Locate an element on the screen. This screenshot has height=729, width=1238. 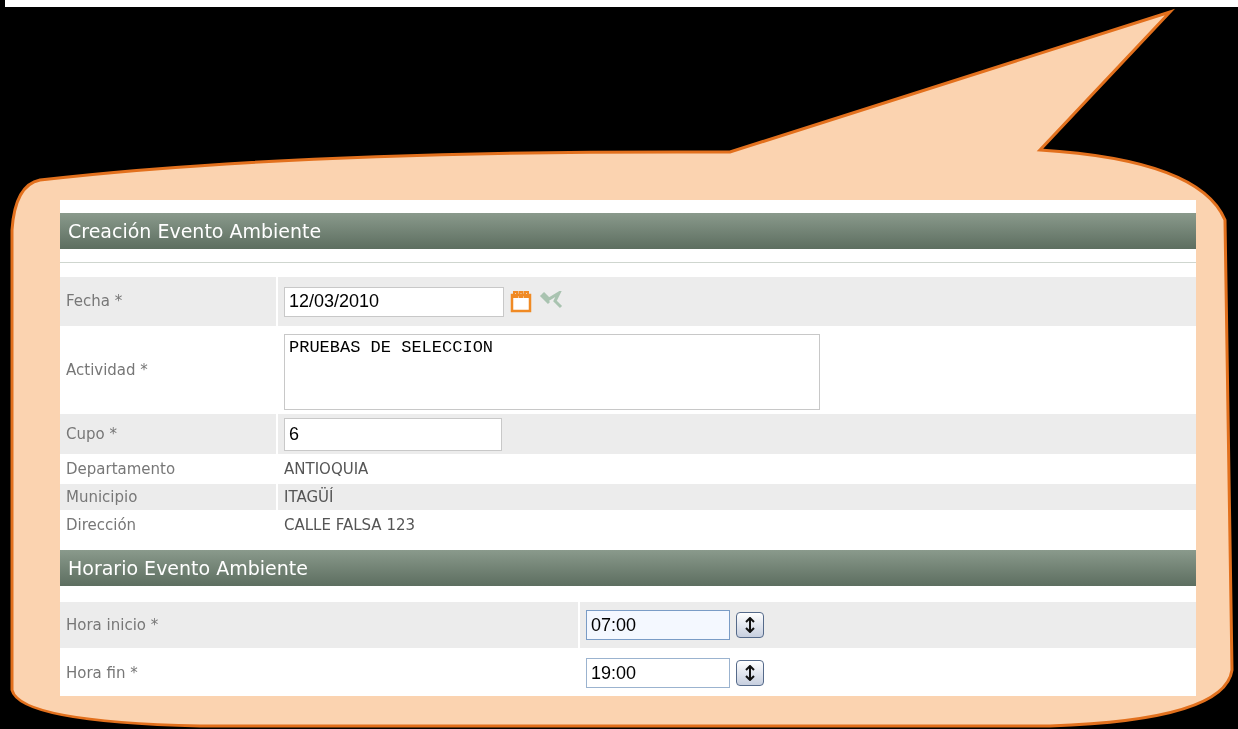
time-field: 07:00 is located at coordinates (658, 625).